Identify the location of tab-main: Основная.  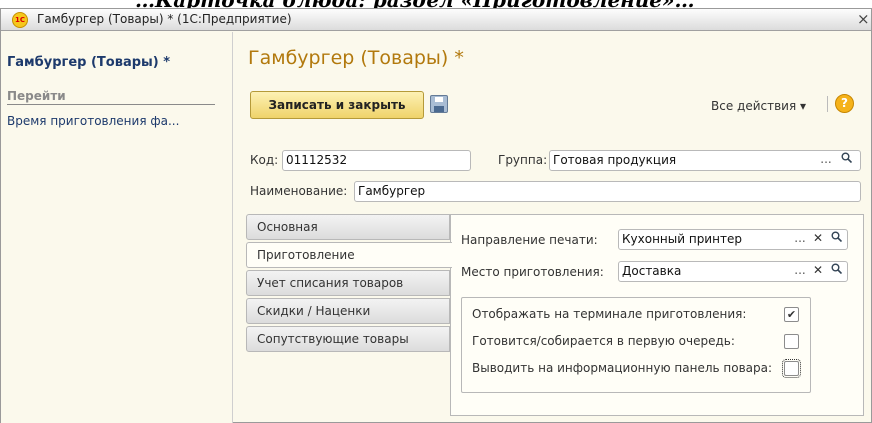
(348, 227).